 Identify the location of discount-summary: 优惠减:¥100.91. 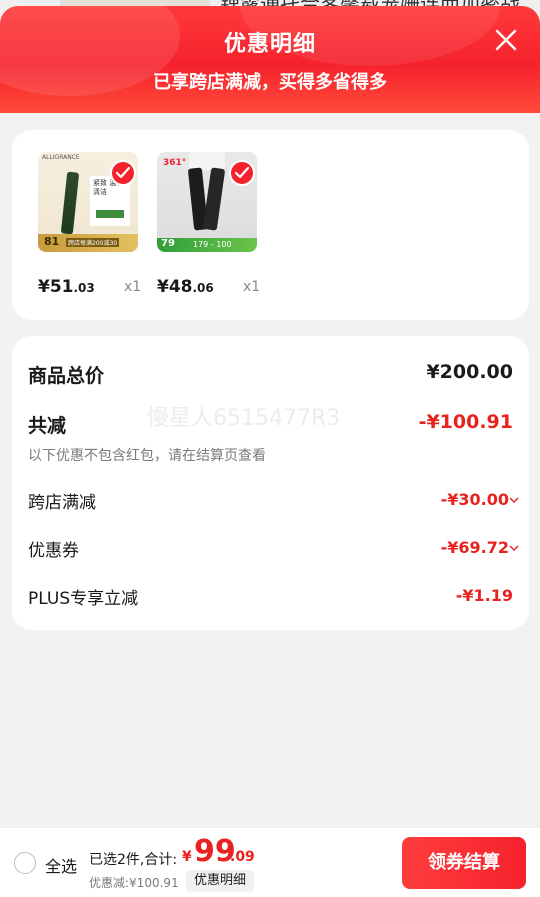
(134, 883).